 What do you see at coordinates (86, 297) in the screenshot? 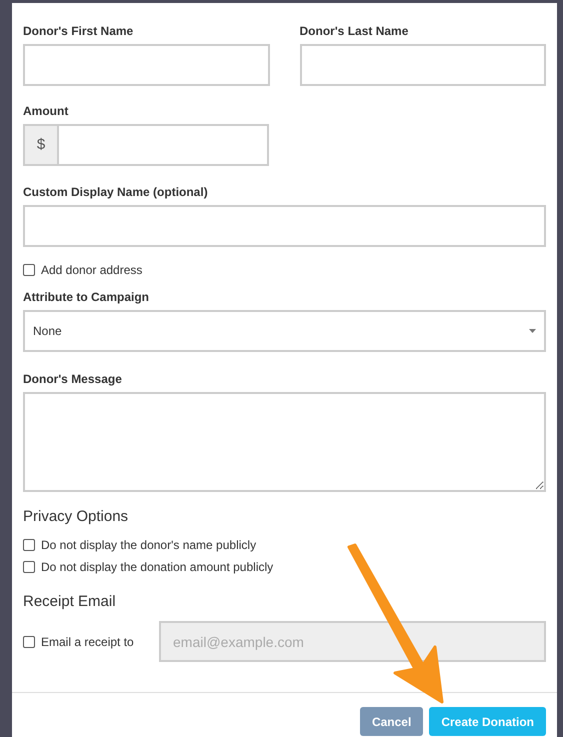
I see `field-label: Attribute to Campaign` at bounding box center [86, 297].